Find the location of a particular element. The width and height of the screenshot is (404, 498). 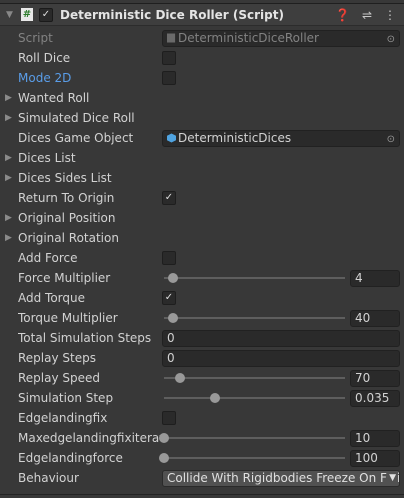

property-add-force: Add Force is located at coordinates (202, 258).